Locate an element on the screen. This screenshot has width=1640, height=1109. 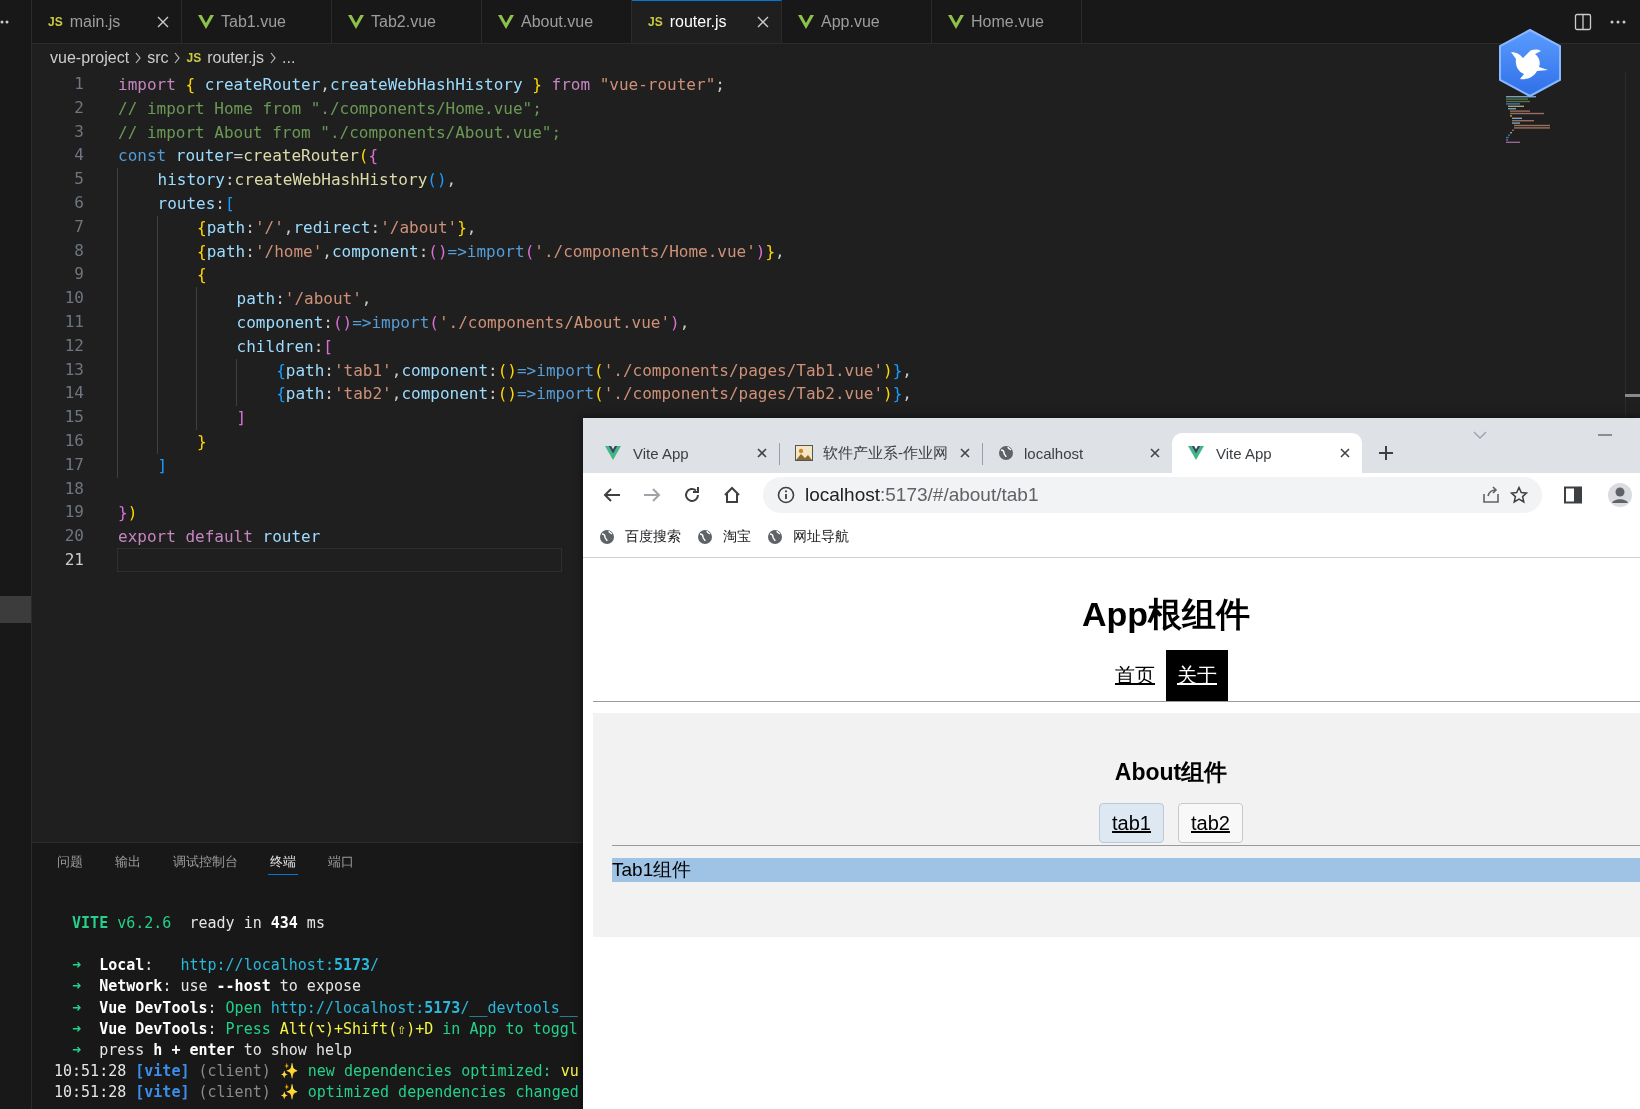
bookmark: 百度搜索 is located at coordinates (640, 536).